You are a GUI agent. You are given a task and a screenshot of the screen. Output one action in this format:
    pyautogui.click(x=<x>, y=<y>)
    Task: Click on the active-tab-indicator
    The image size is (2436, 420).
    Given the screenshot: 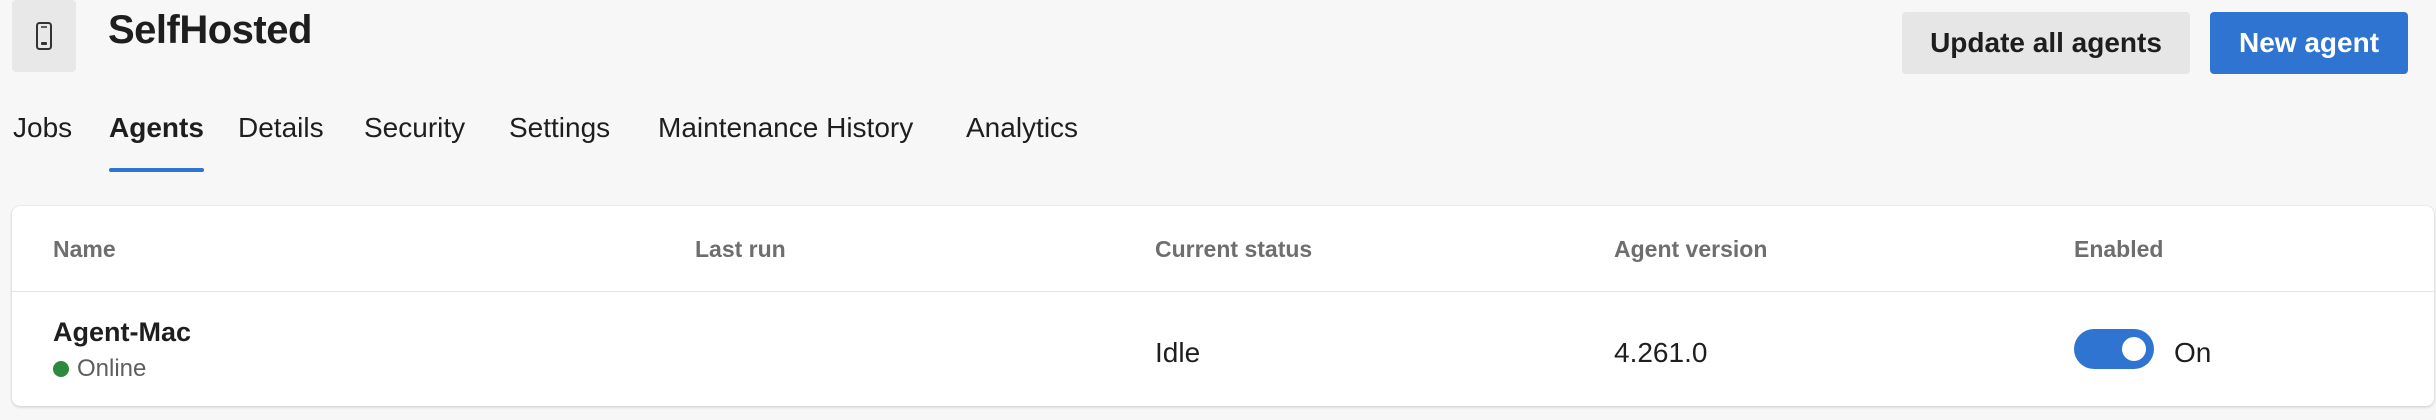 What is the action you would take?
    pyautogui.click(x=156, y=170)
    